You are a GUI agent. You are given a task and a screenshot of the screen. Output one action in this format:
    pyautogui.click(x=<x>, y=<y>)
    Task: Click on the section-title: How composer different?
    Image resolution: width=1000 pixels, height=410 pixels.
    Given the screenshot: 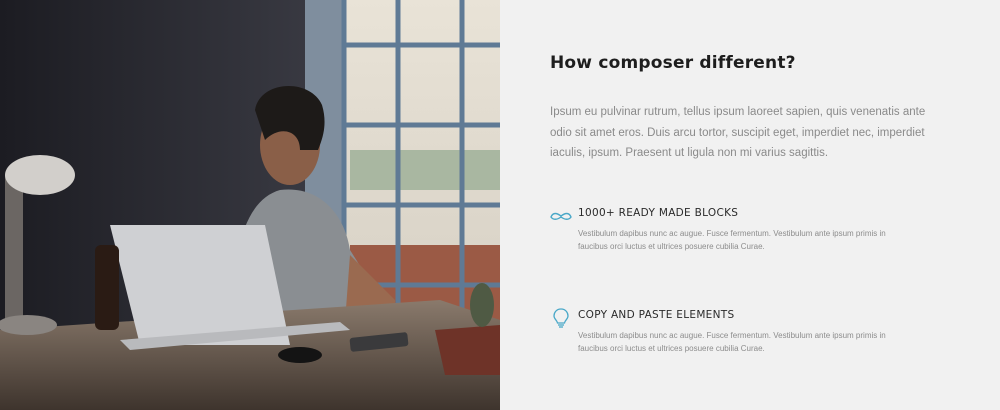 What is the action you would take?
    pyautogui.click(x=673, y=63)
    